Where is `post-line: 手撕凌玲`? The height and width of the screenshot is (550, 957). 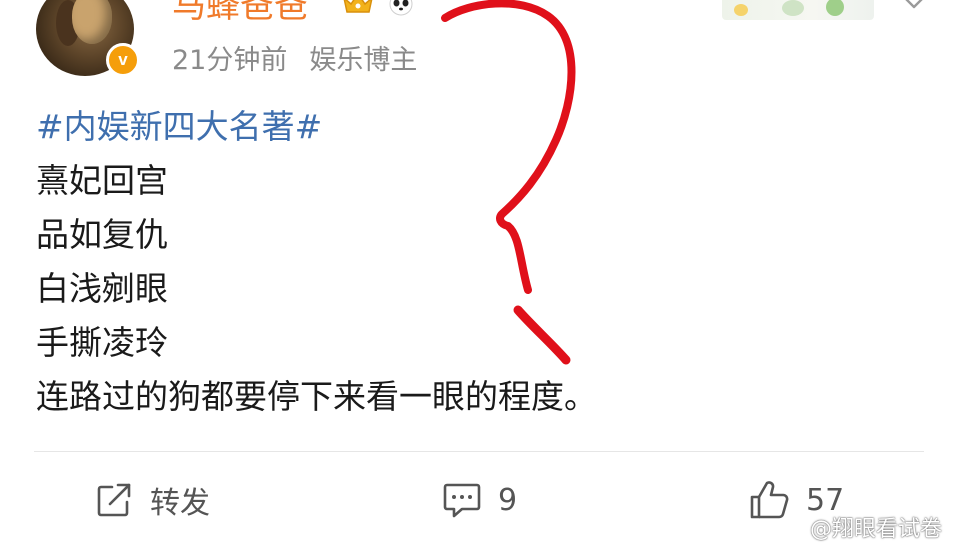
post-line: 手撕凌玲 is located at coordinates (102, 342).